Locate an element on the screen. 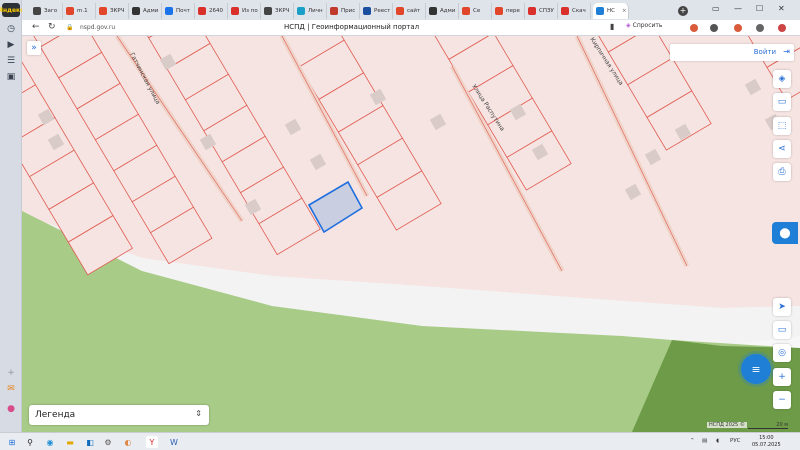 The height and width of the screenshot is (450, 800). tab-label: Почт is located at coordinates (183, 11).